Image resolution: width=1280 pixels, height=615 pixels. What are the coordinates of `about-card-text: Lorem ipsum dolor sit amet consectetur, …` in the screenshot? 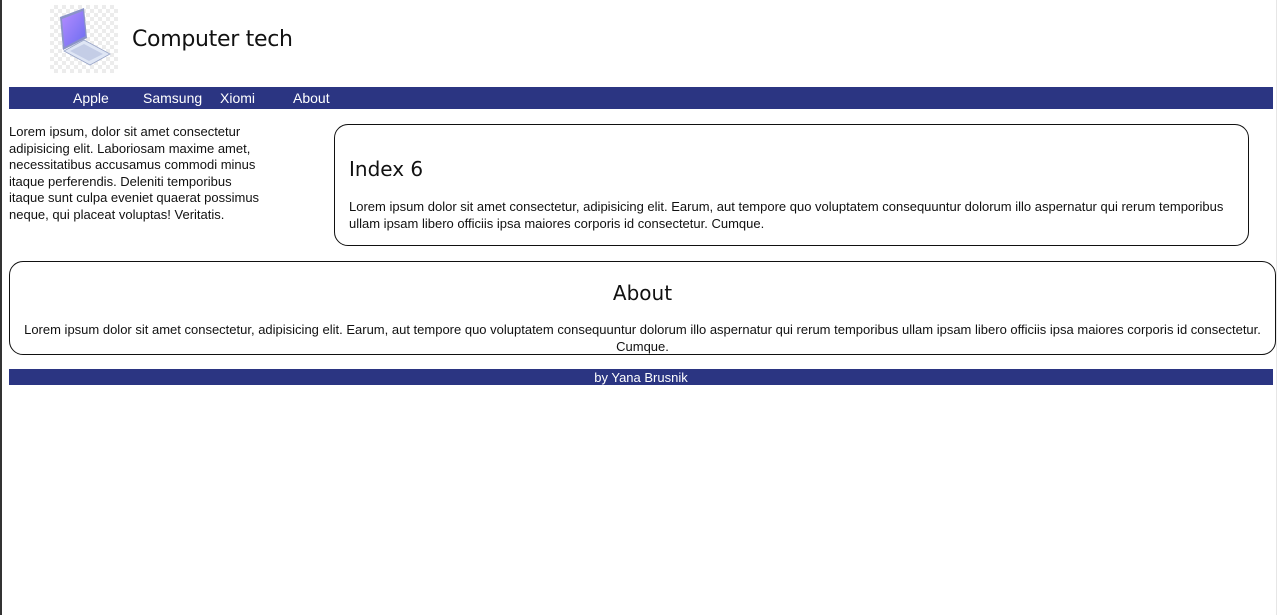 It's located at (642, 338).